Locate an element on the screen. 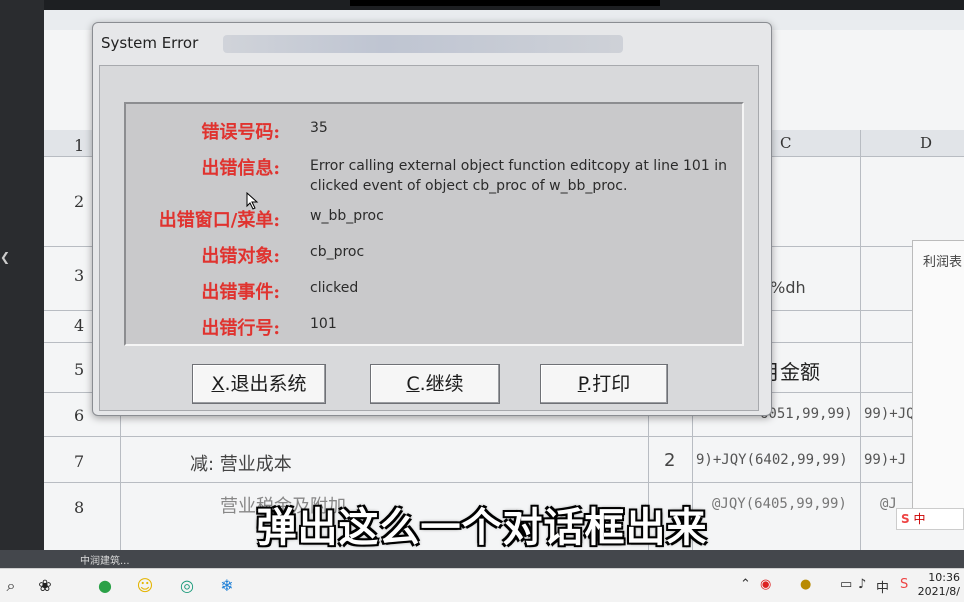 The image size is (964, 602). snowflake-app-icon: ❄ is located at coordinates (227, 586).